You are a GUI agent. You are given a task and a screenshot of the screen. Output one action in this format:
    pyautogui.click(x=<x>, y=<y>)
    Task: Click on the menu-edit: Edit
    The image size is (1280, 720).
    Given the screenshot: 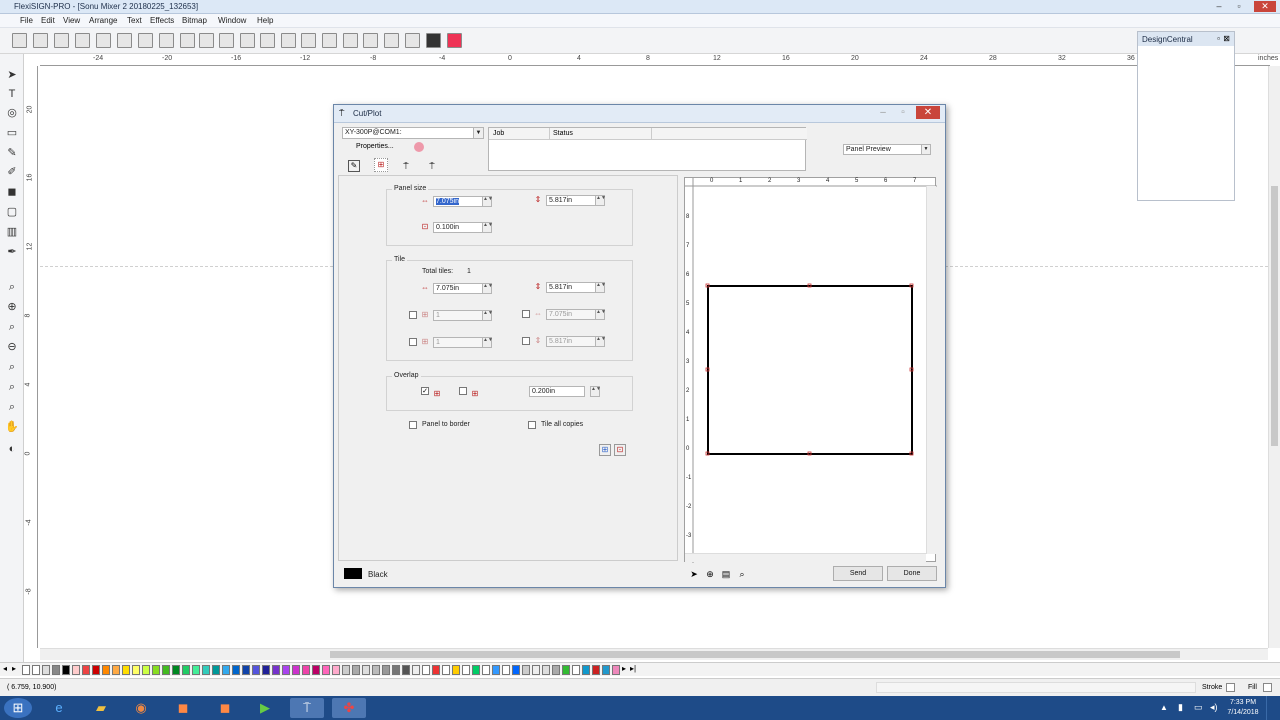 What is the action you would take?
    pyautogui.click(x=48, y=20)
    